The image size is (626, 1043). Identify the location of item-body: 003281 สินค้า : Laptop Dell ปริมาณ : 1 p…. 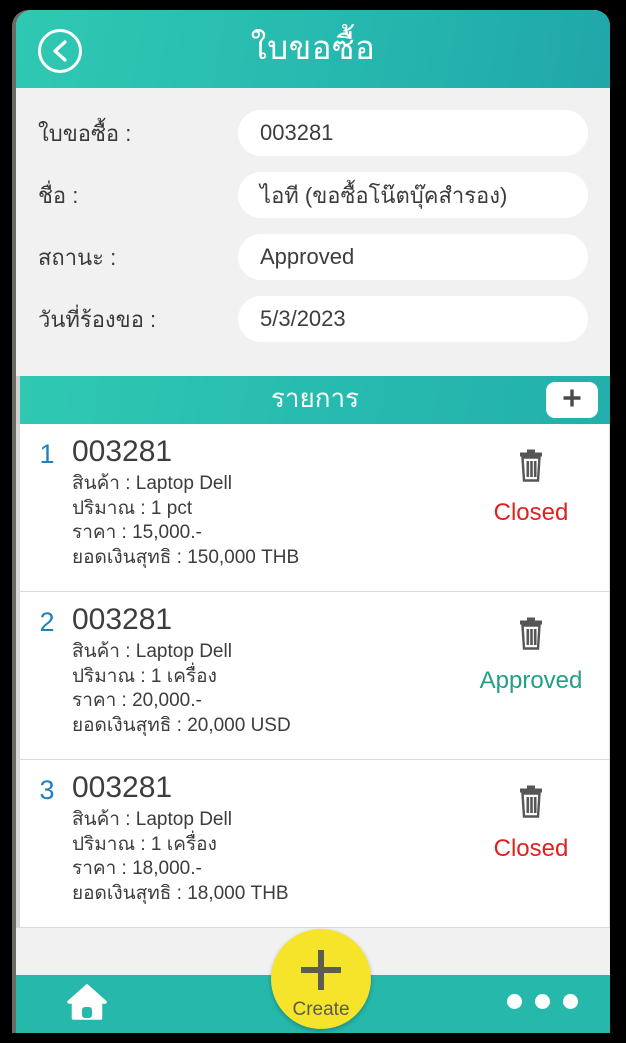
(265, 505).